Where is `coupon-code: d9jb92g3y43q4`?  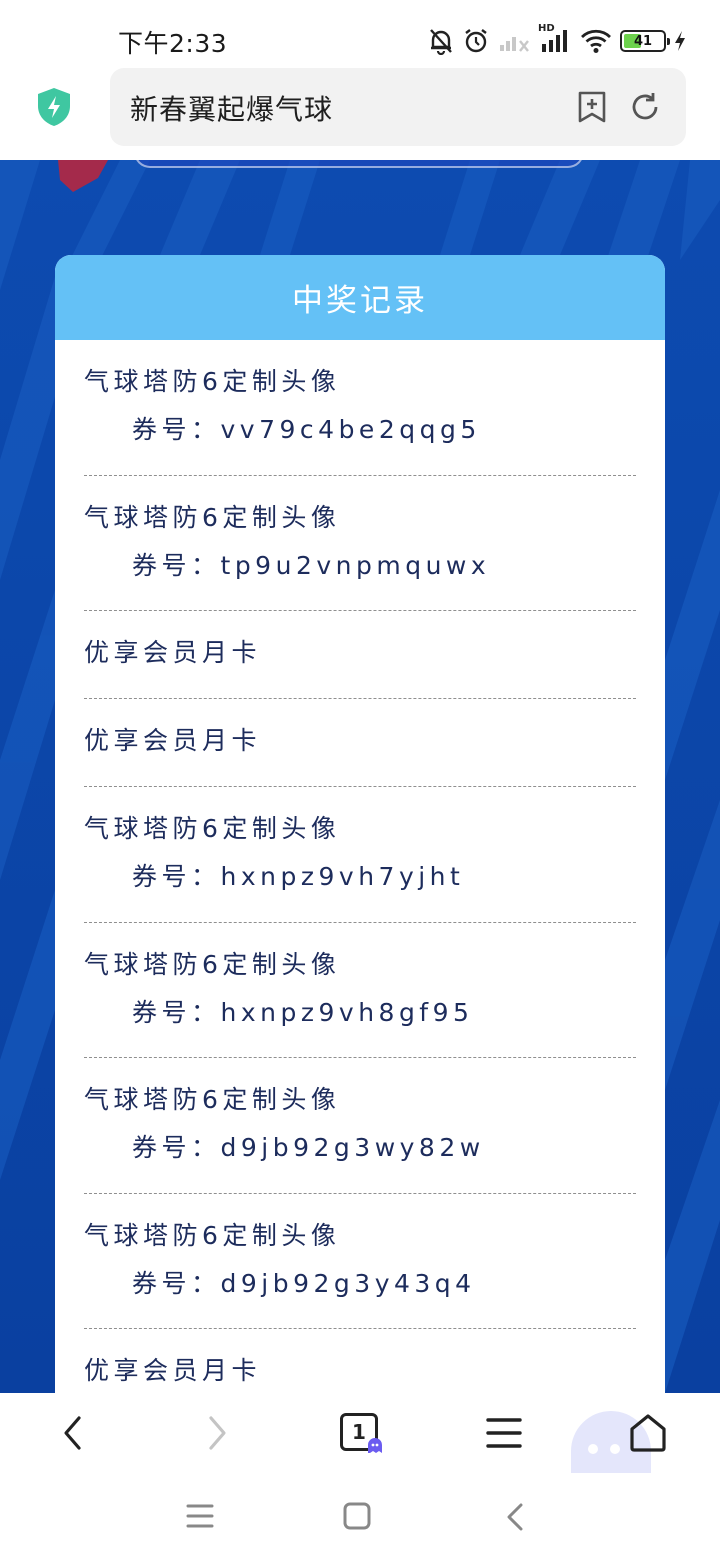
coupon-code: d9jb92g3y43q4 is located at coordinates (348, 1283).